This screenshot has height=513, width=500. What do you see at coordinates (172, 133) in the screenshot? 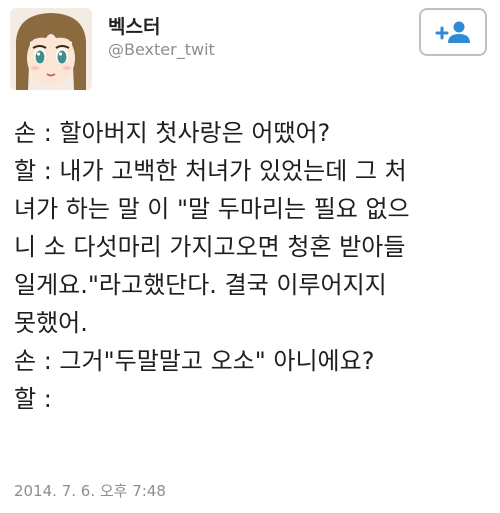
I see `tweet-line: 손 : 할아버지 첫사랑은 어땠어?` at bounding box center [172, 133].